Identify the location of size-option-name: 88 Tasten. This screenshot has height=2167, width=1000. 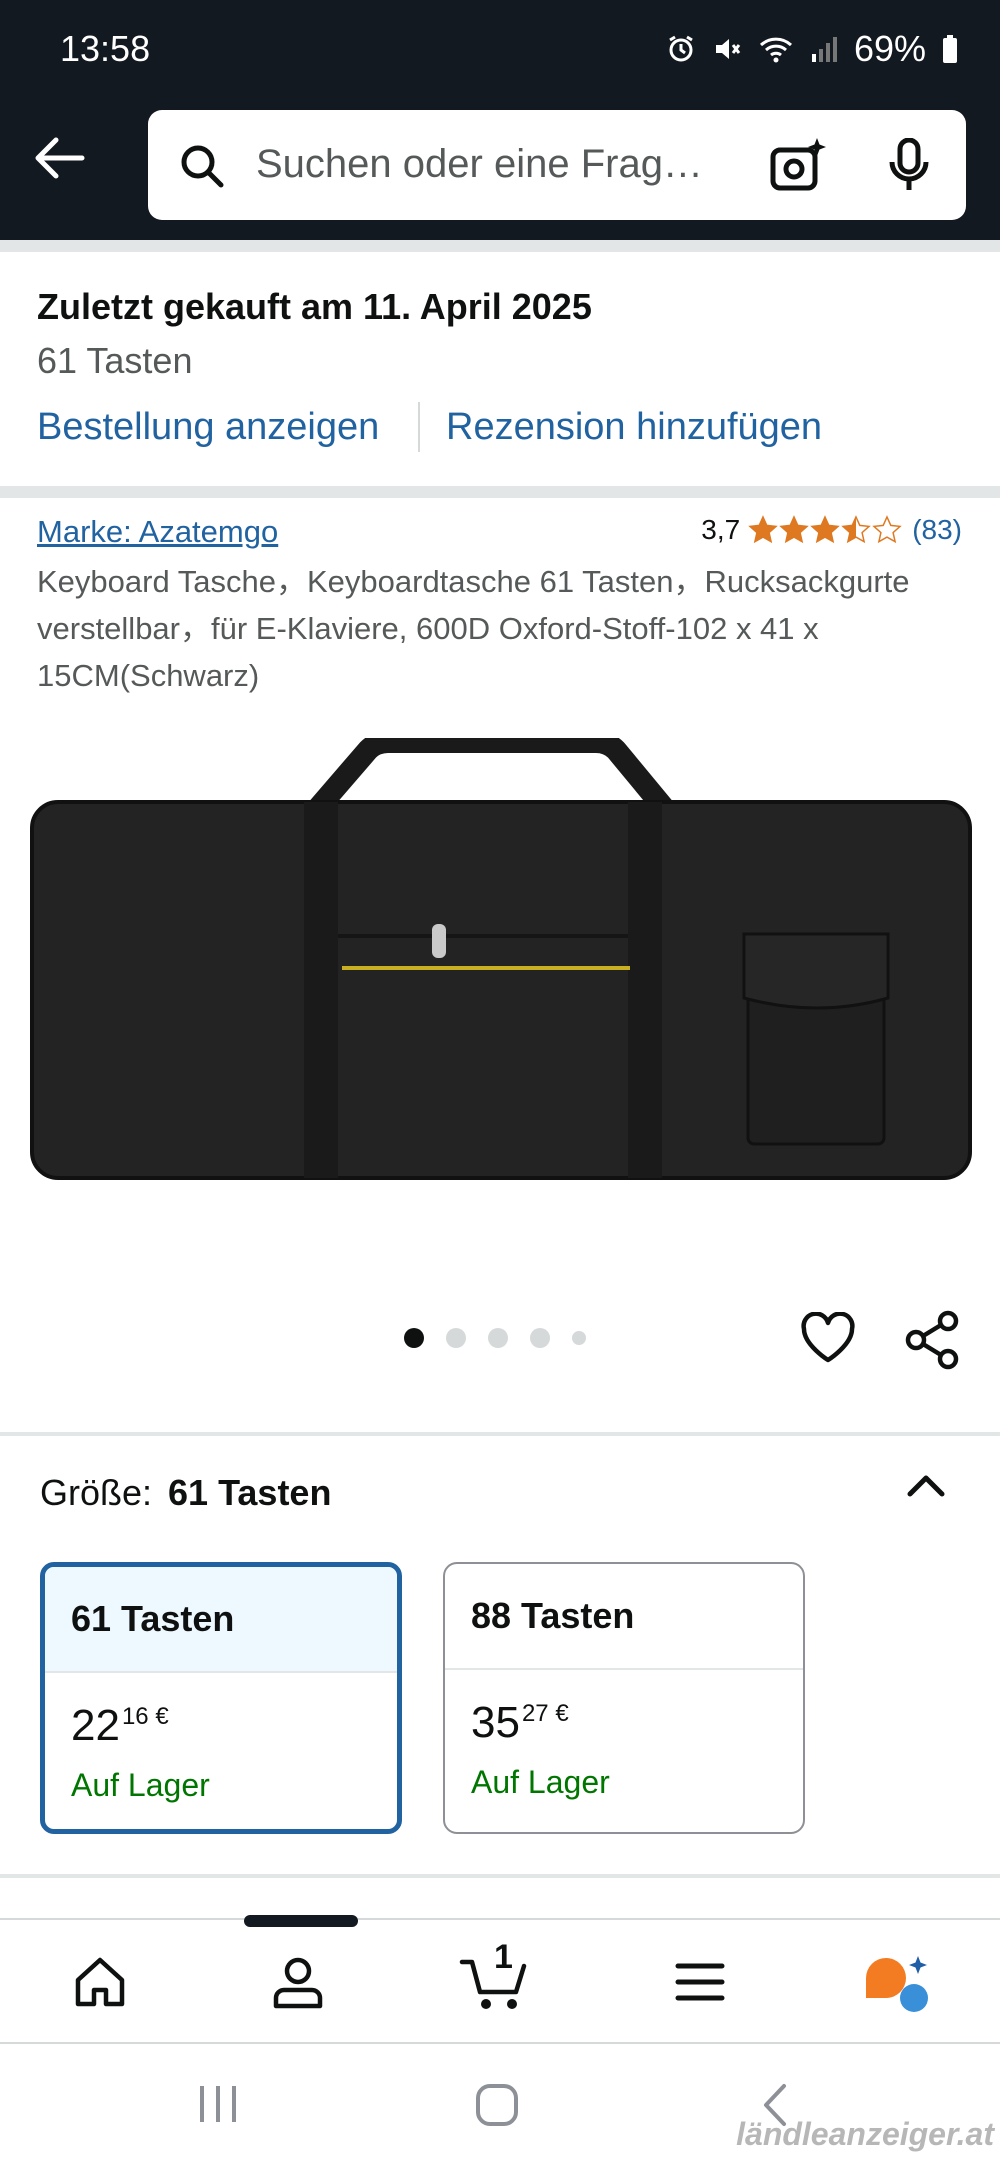
(624, 1617).